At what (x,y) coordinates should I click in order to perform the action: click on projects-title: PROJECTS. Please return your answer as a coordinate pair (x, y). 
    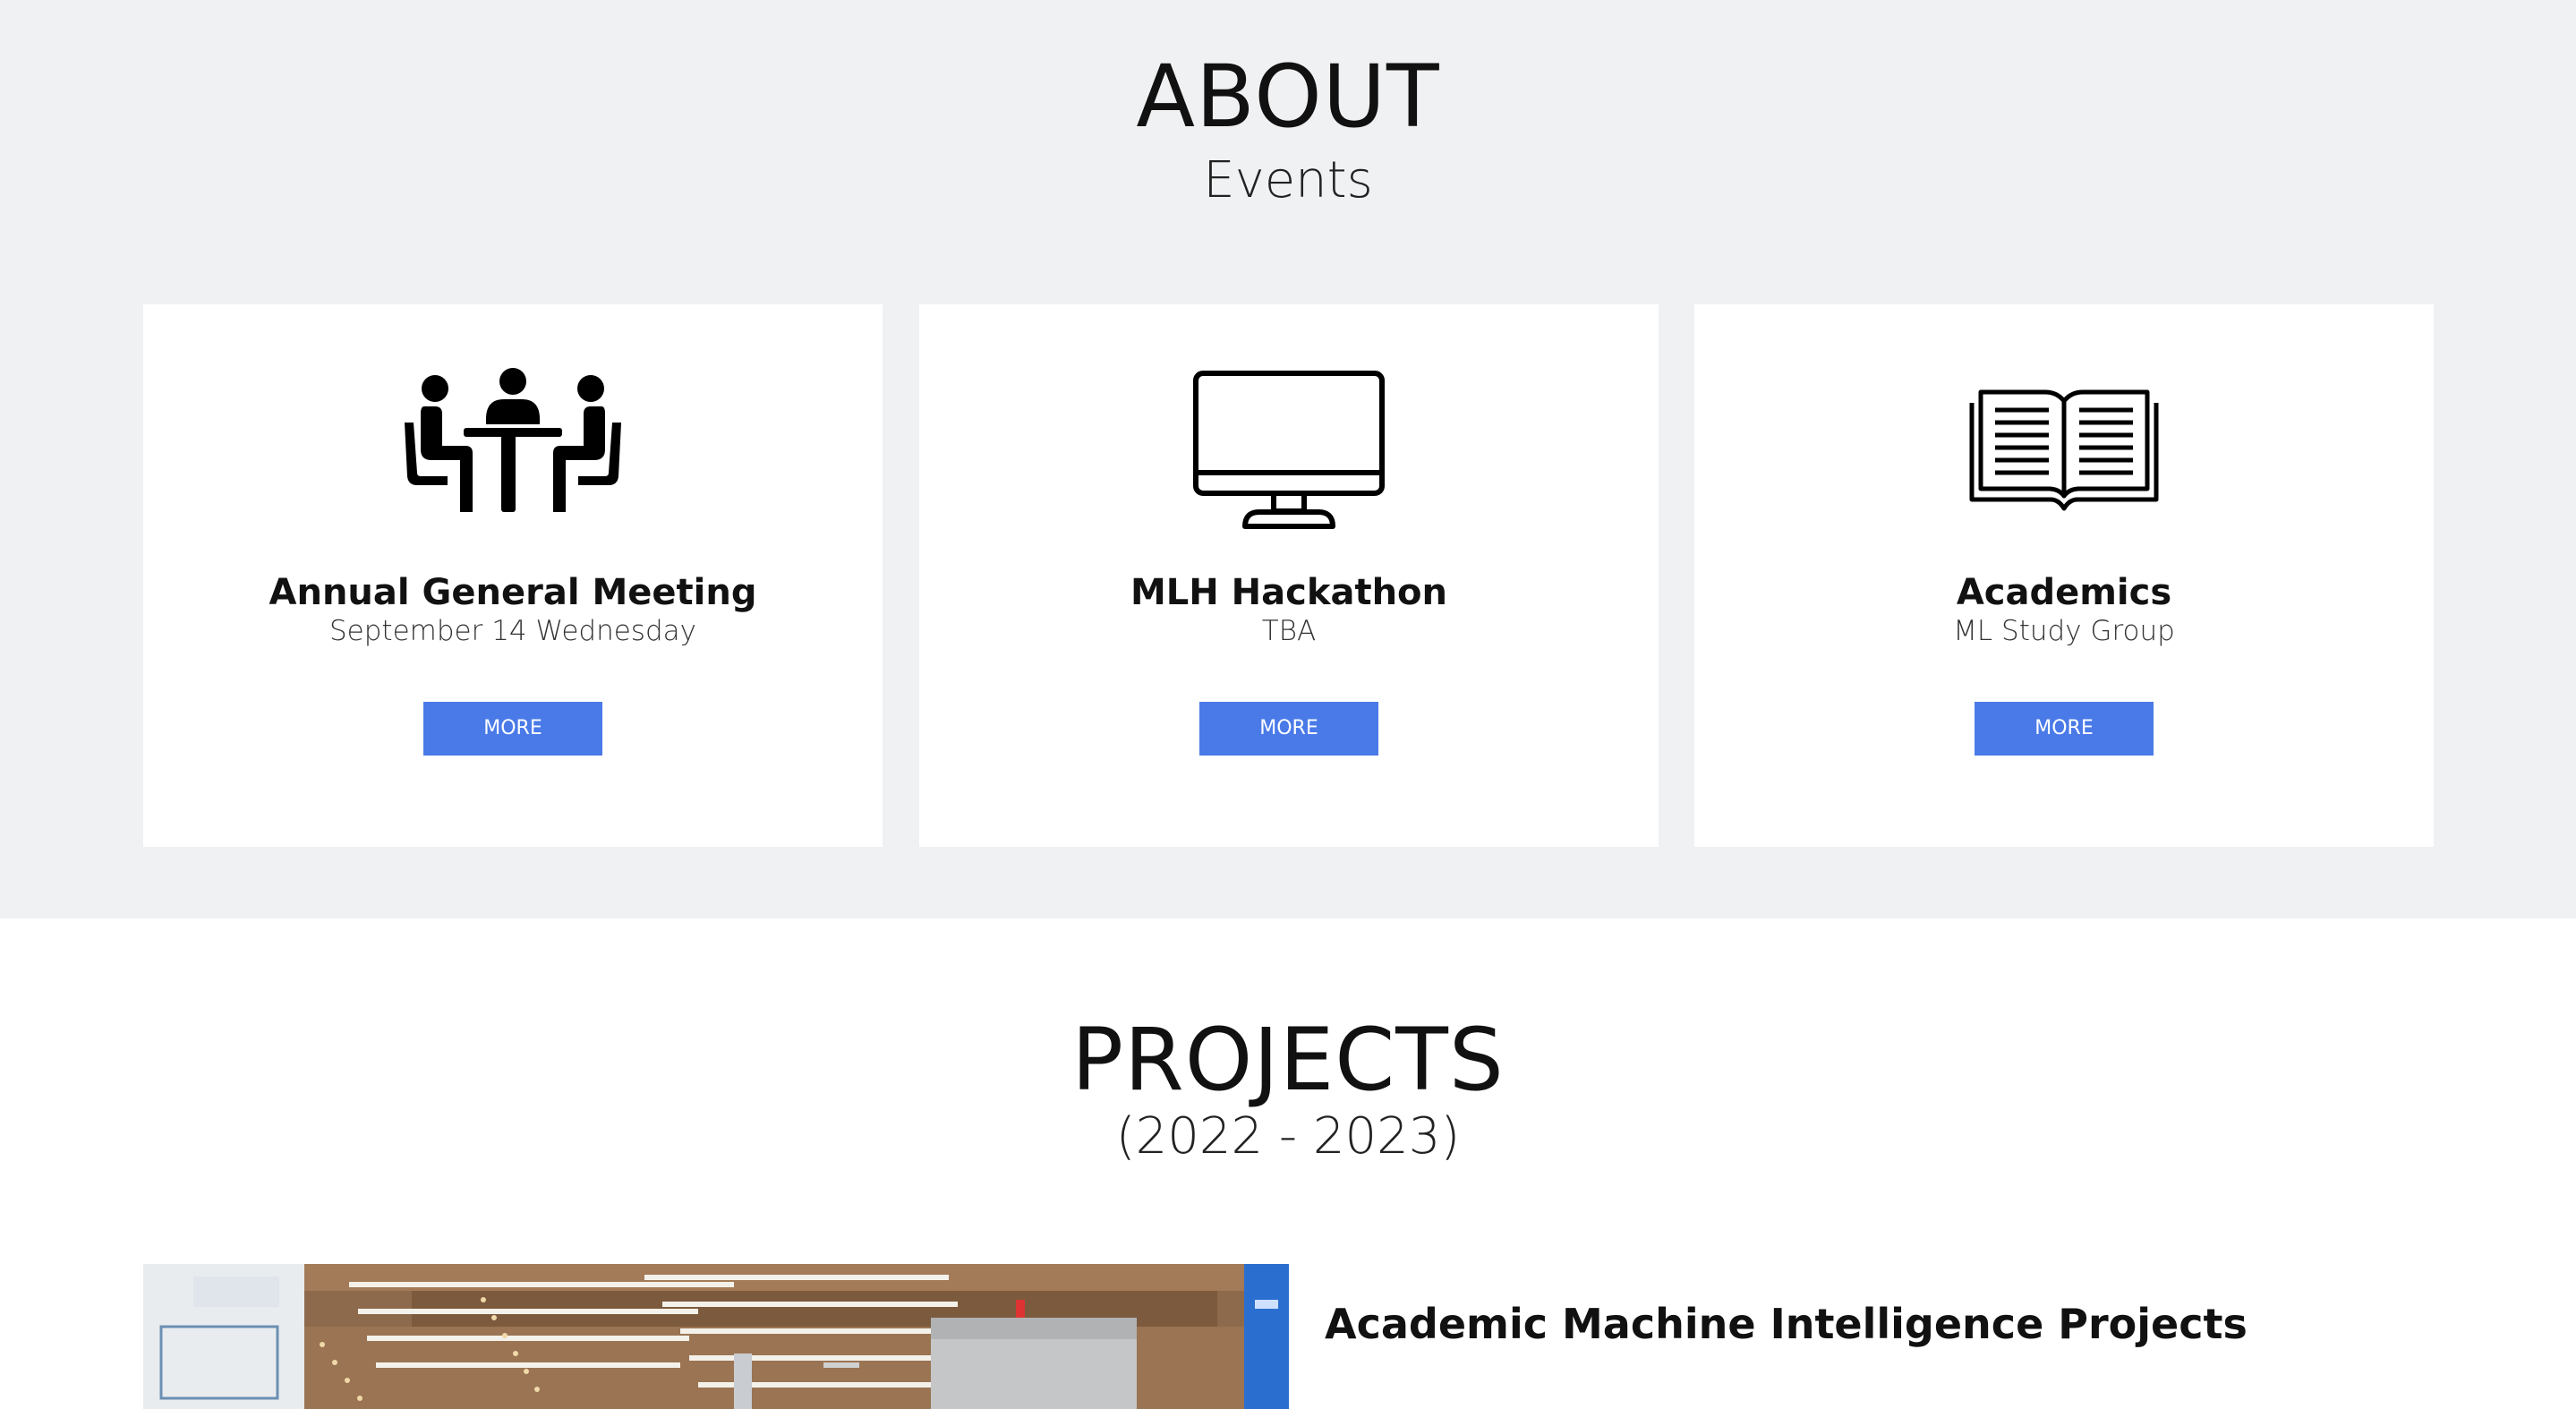
    Looking at the image, I should click on (1288, 1060).